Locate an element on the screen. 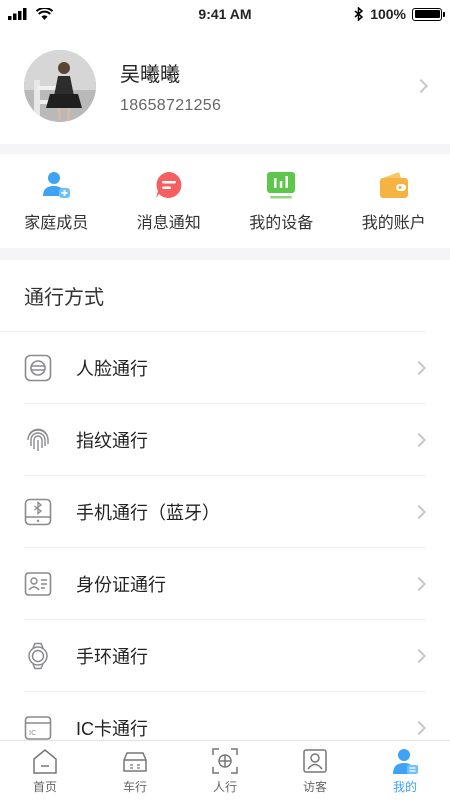 This screenshot has height=800, width=450. profile-phone: 18658721256 is located at coordinates (171, 105).